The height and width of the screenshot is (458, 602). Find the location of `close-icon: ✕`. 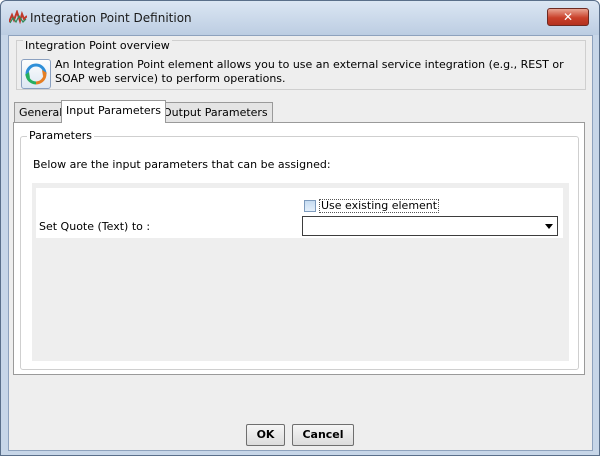

close-icon: ✕ is located at coordinates (568, 17).